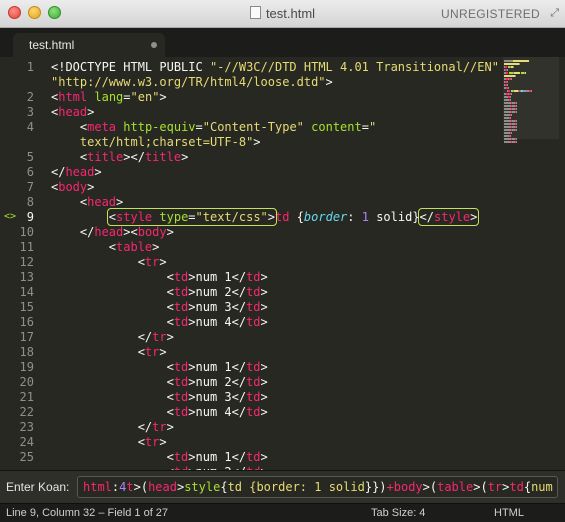  Describe the element at coordinates (495, 487) in the screenshot. I see `koan-token: tr` at that location.